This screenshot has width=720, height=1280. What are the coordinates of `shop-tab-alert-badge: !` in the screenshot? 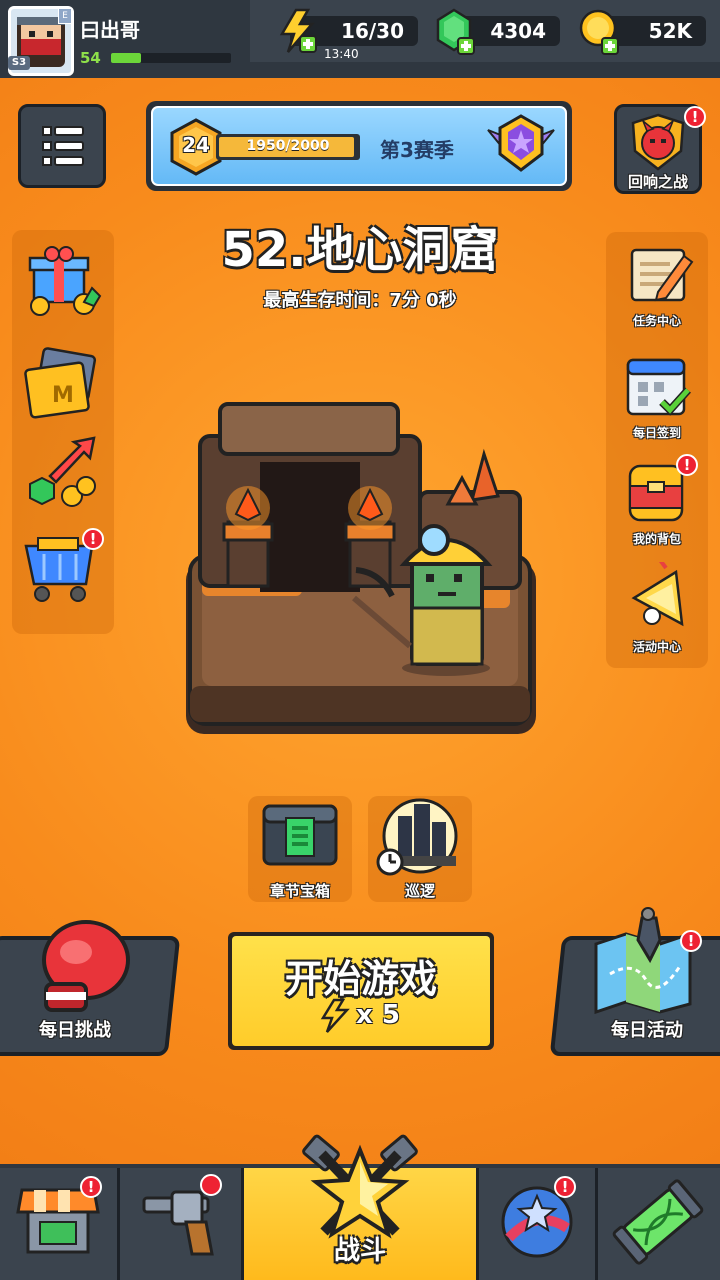 It's located at (91, 1187).